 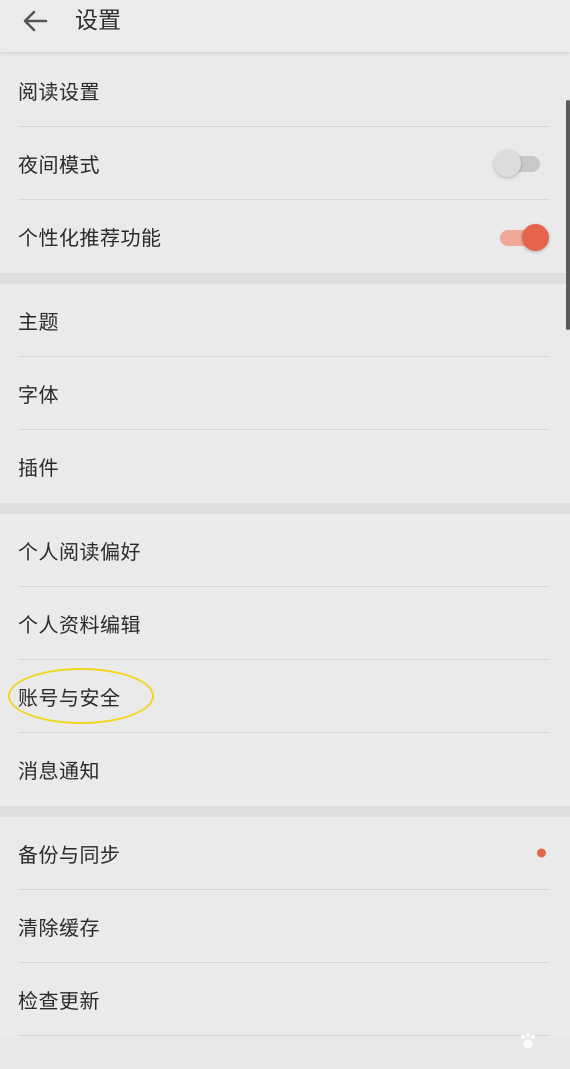 What do you see at coordinates (59, 1000) in the screenshot?
I see `settings-item-label: 检查更新` at bounding box center [59, 1000].